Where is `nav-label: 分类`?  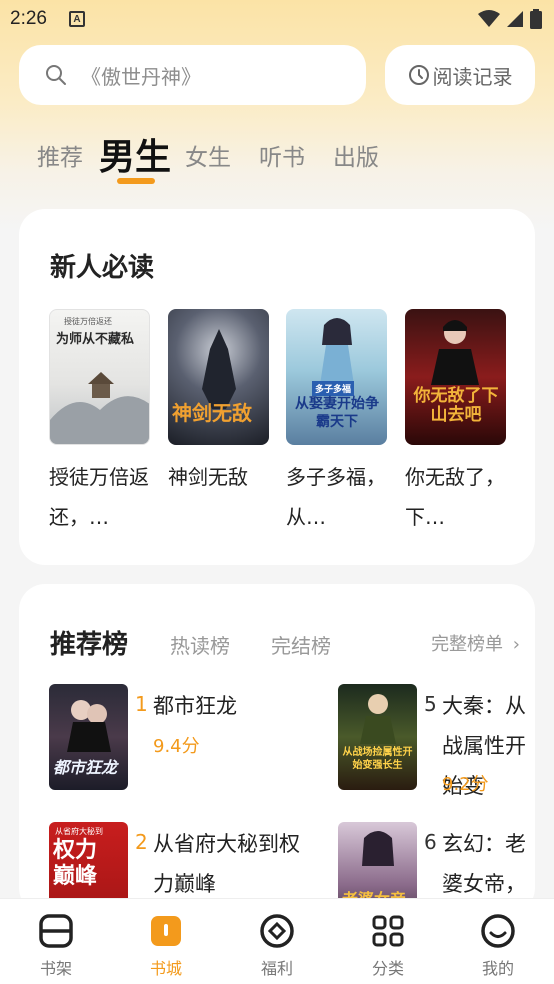 nav-label: 分类 is located at coordinates (387, 968).